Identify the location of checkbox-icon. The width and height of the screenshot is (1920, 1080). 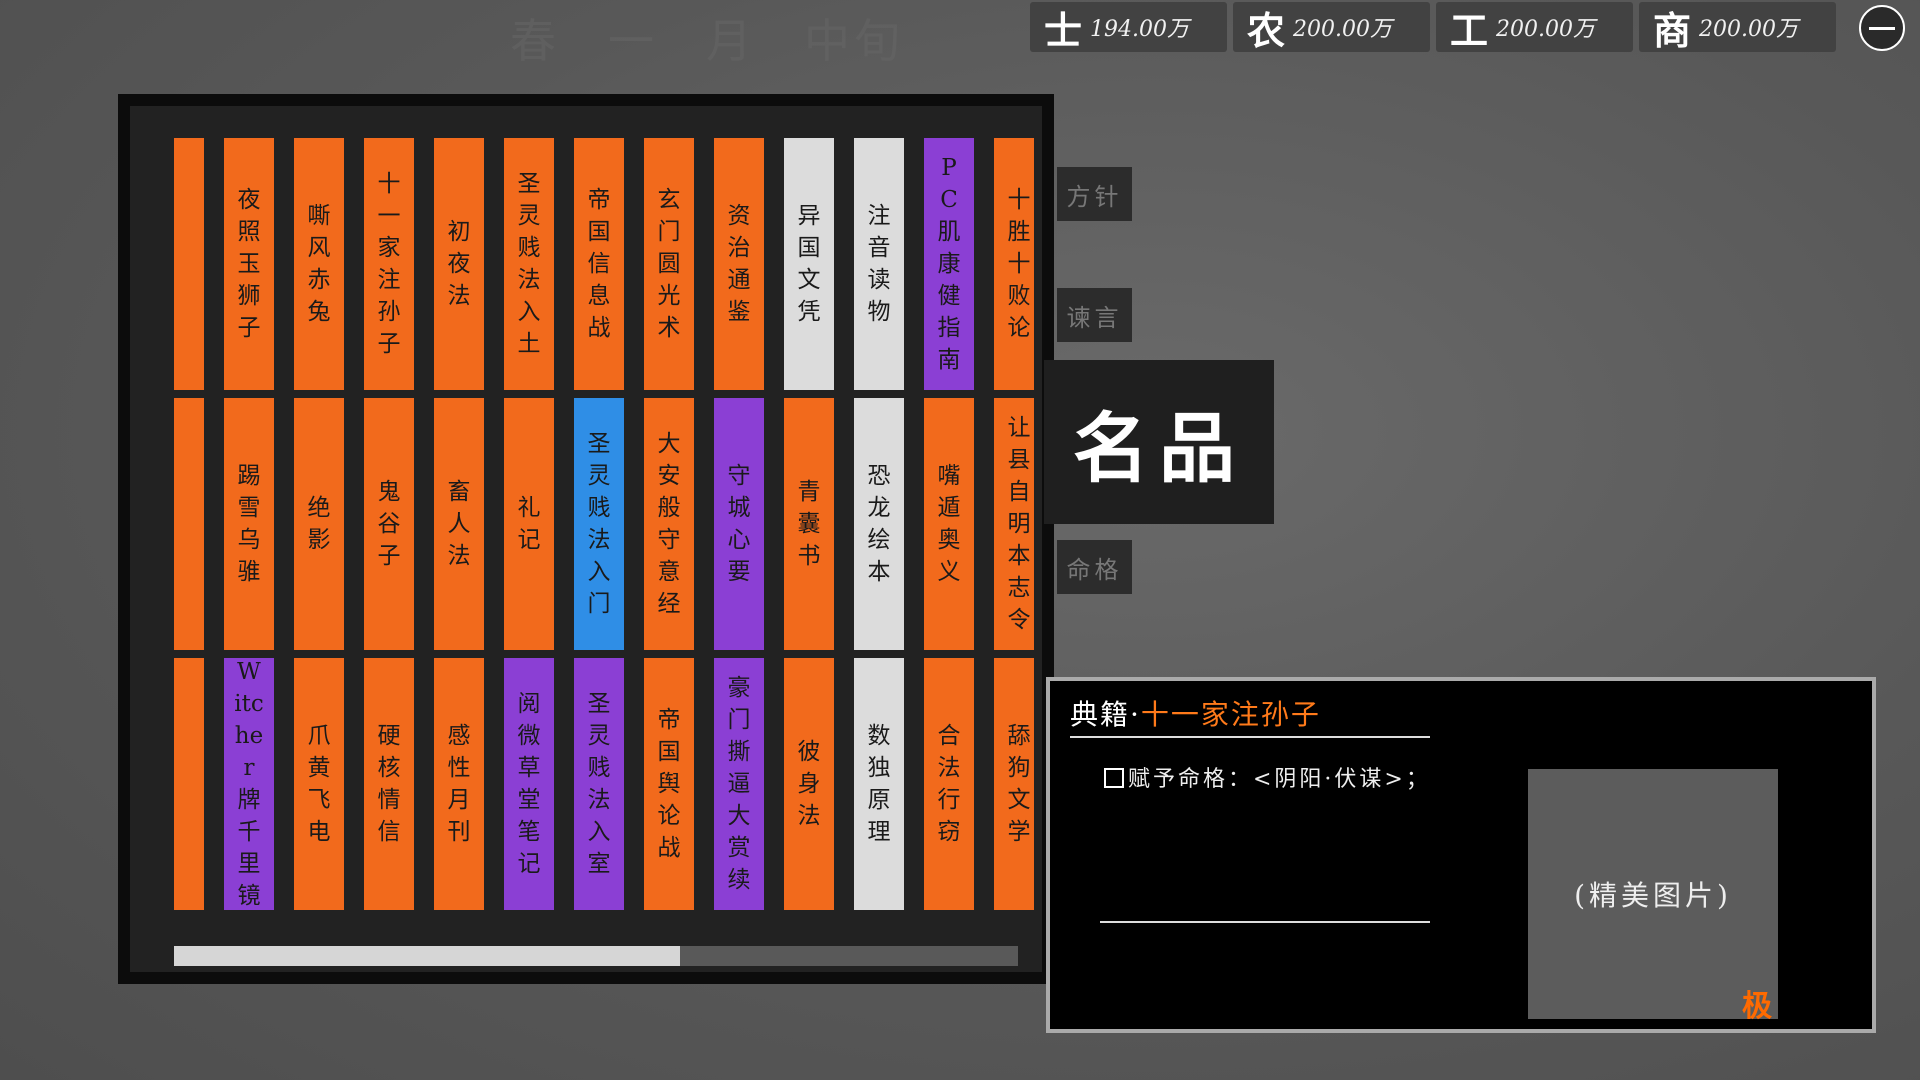
(1114, 778).